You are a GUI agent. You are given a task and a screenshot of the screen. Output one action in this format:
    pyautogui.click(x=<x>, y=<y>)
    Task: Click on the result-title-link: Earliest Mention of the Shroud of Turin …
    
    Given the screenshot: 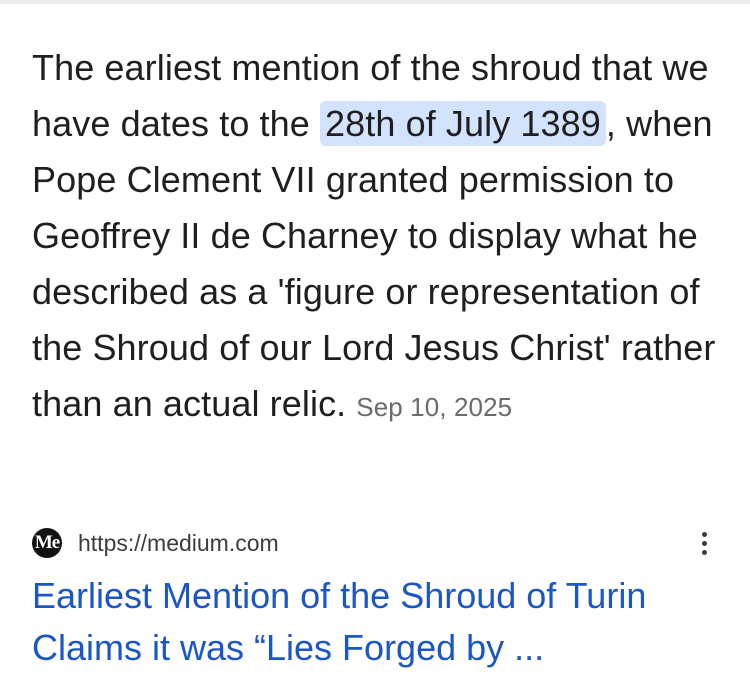 What is the action you would take?
    pyautogui.click(x=377, y=622)
    